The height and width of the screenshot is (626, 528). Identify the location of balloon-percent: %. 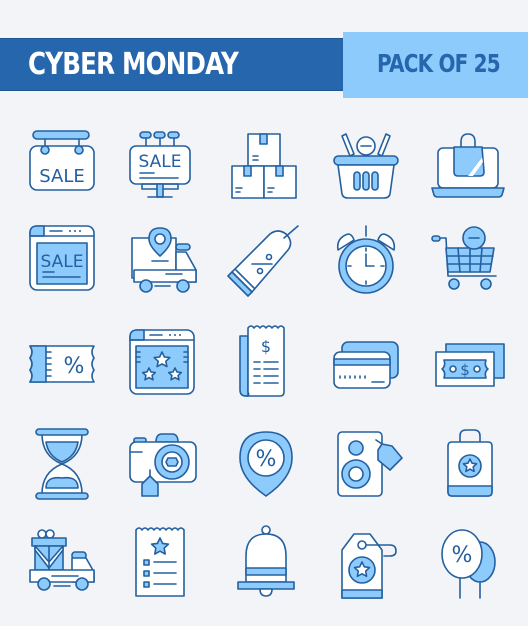
(462, 555).